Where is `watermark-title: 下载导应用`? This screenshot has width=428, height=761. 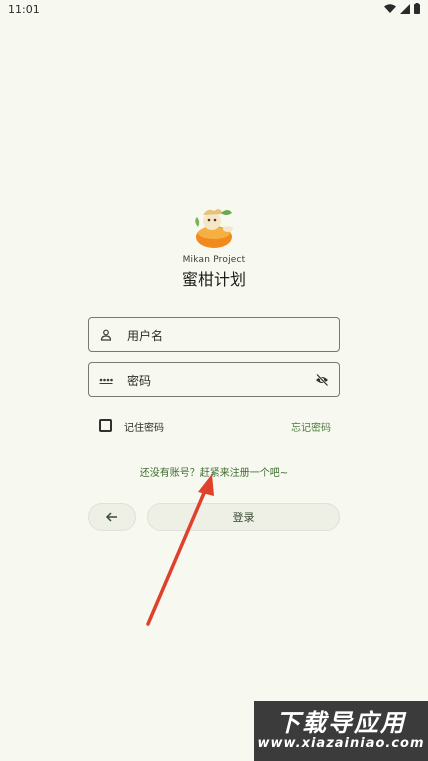
watermark-title: 下载导应用 is located at coordinates (341, 723).